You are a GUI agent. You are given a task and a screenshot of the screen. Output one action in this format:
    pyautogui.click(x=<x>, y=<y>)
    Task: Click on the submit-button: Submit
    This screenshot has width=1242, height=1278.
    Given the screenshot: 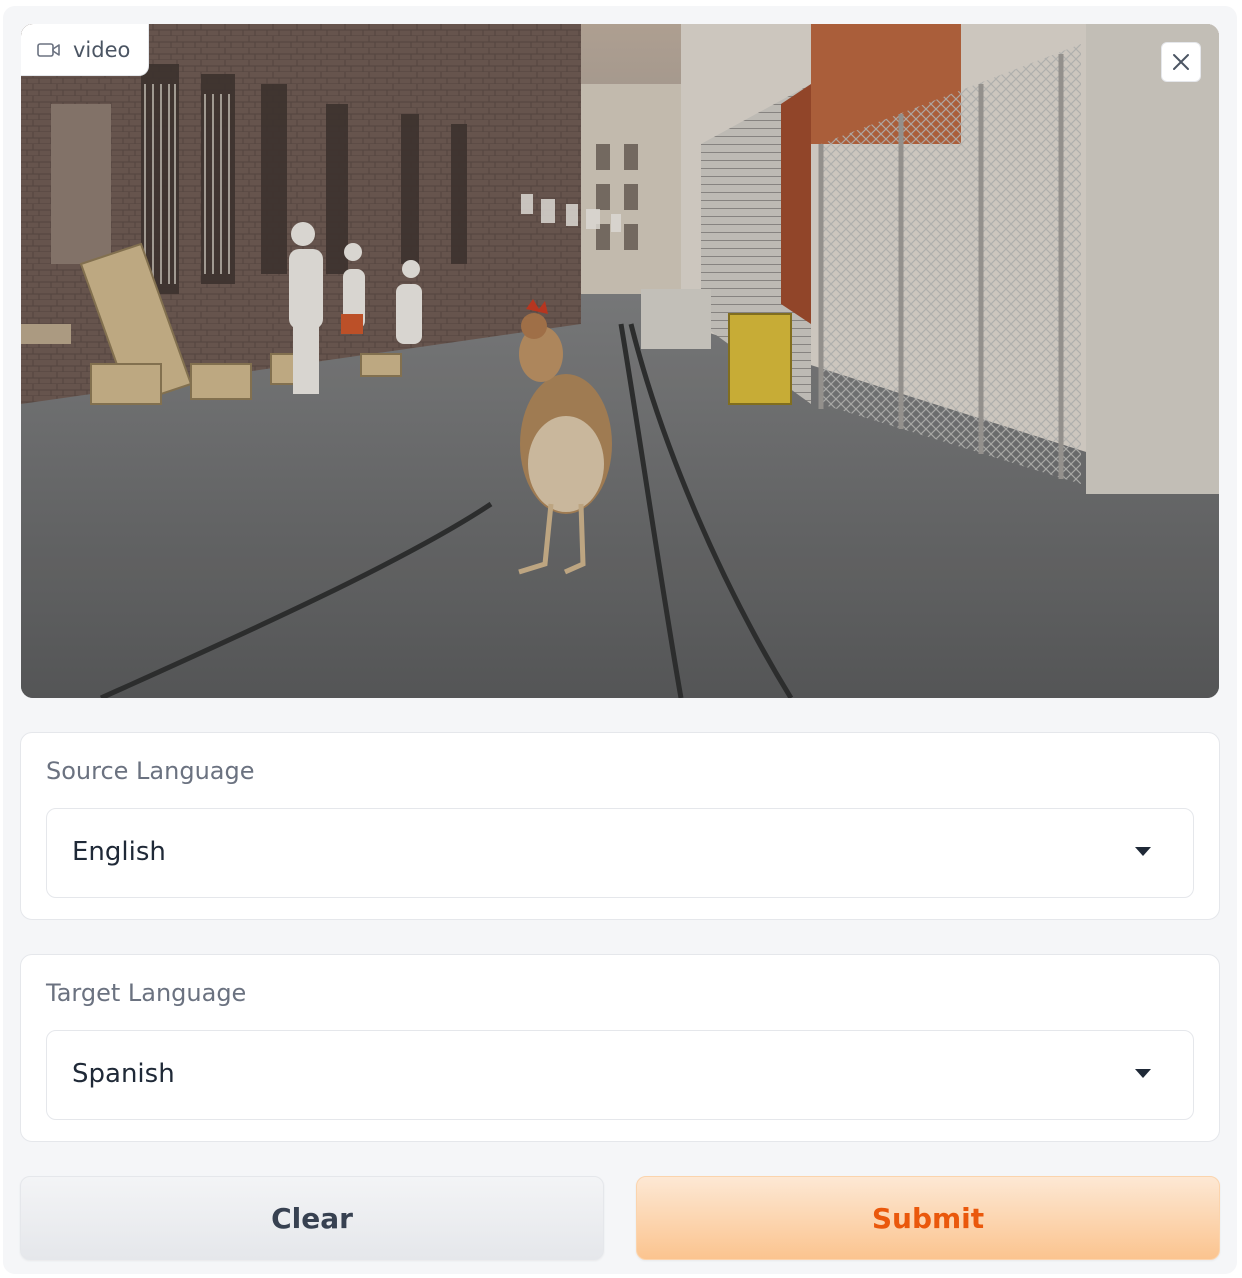 What is the action you would take?
    pyautogui.click(x=928, y=1218)
    